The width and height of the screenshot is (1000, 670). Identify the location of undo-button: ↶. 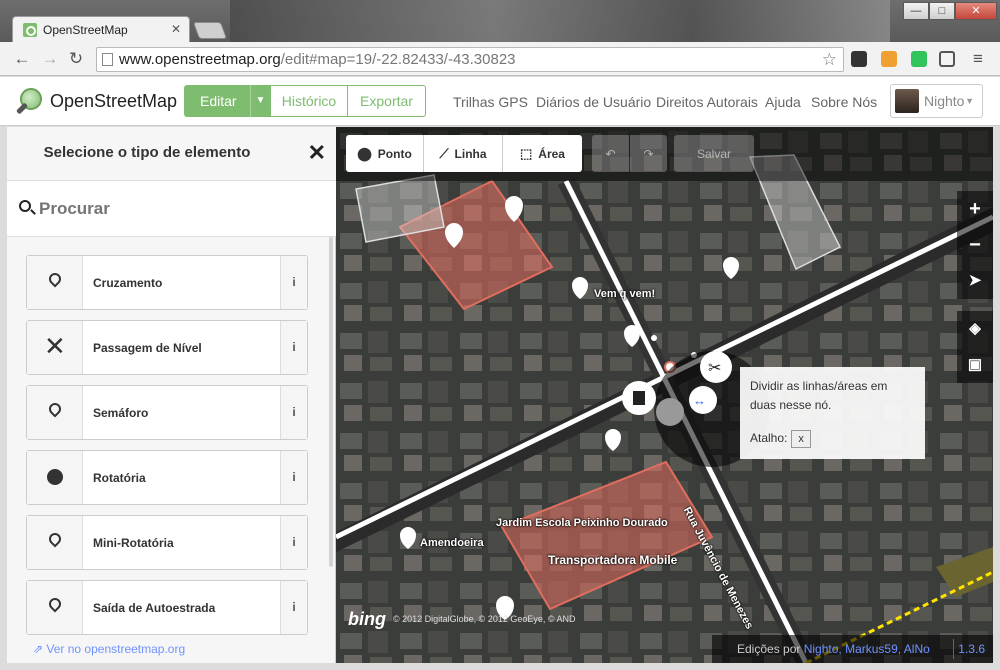
(610, 153).